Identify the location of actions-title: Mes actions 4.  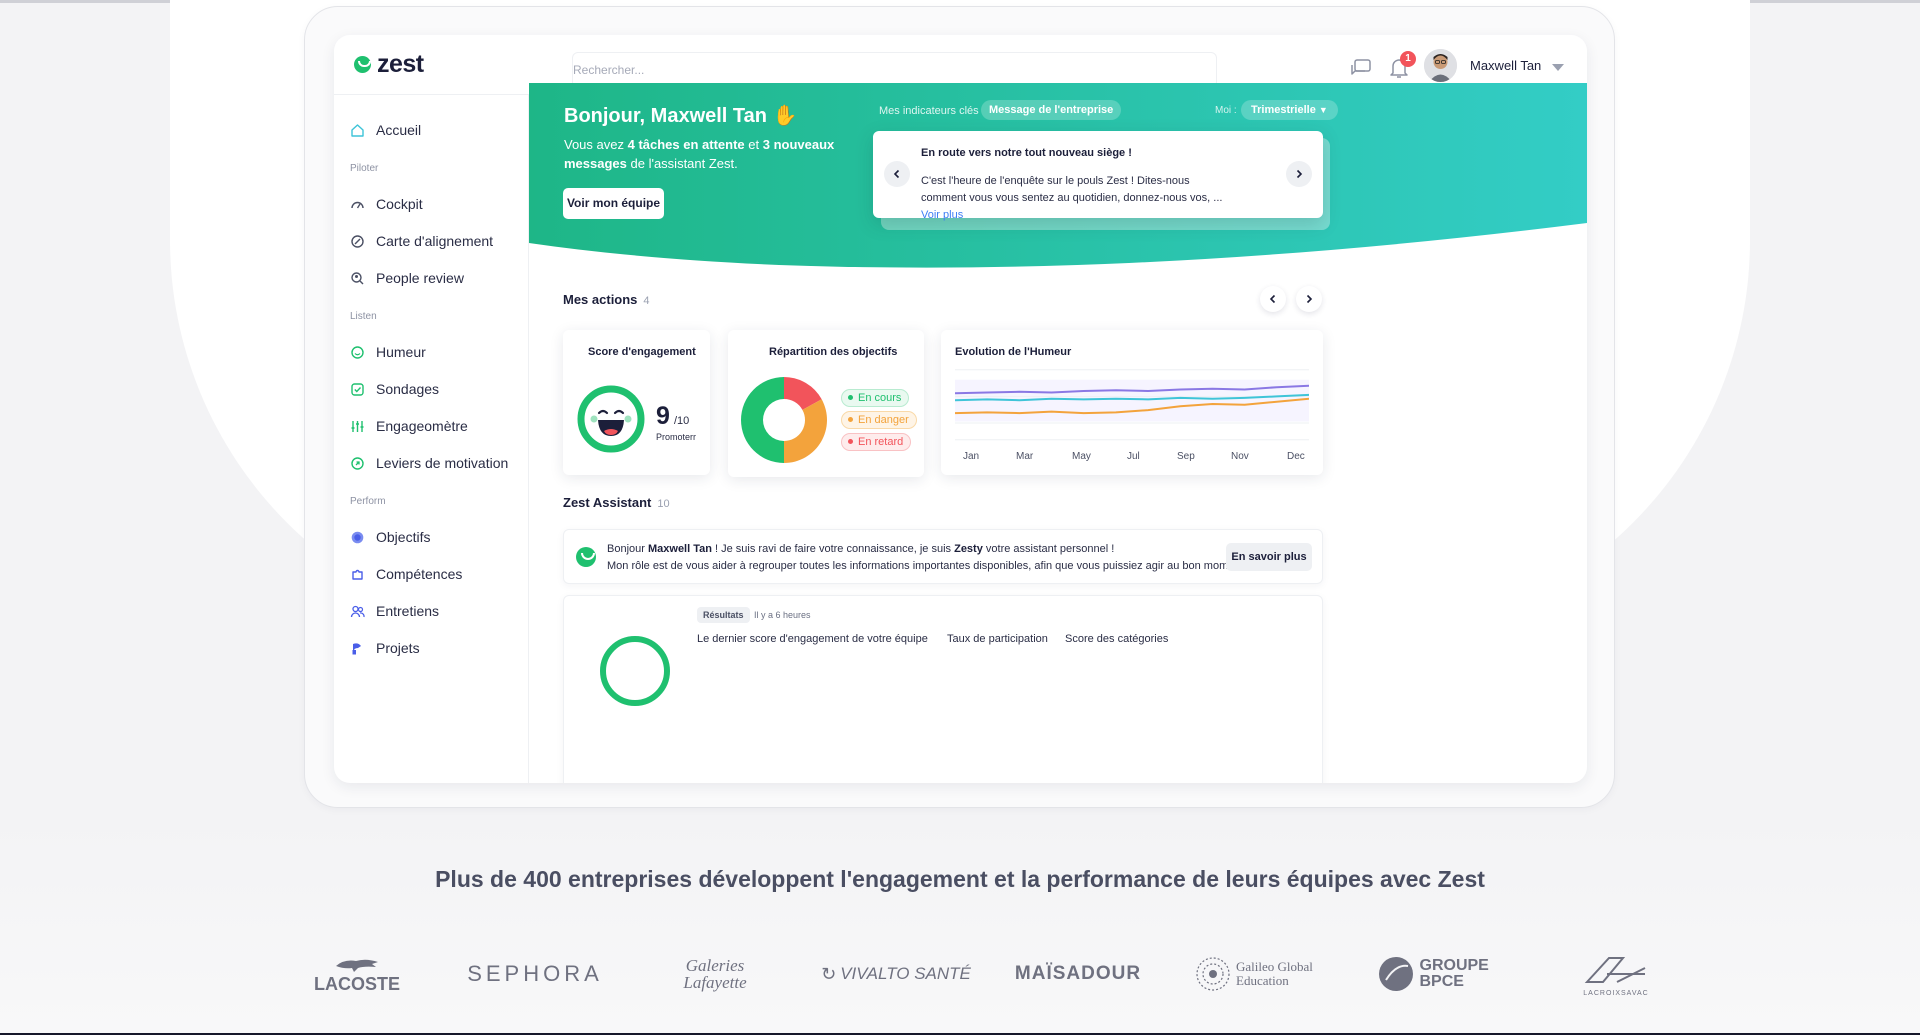
(606, 299).